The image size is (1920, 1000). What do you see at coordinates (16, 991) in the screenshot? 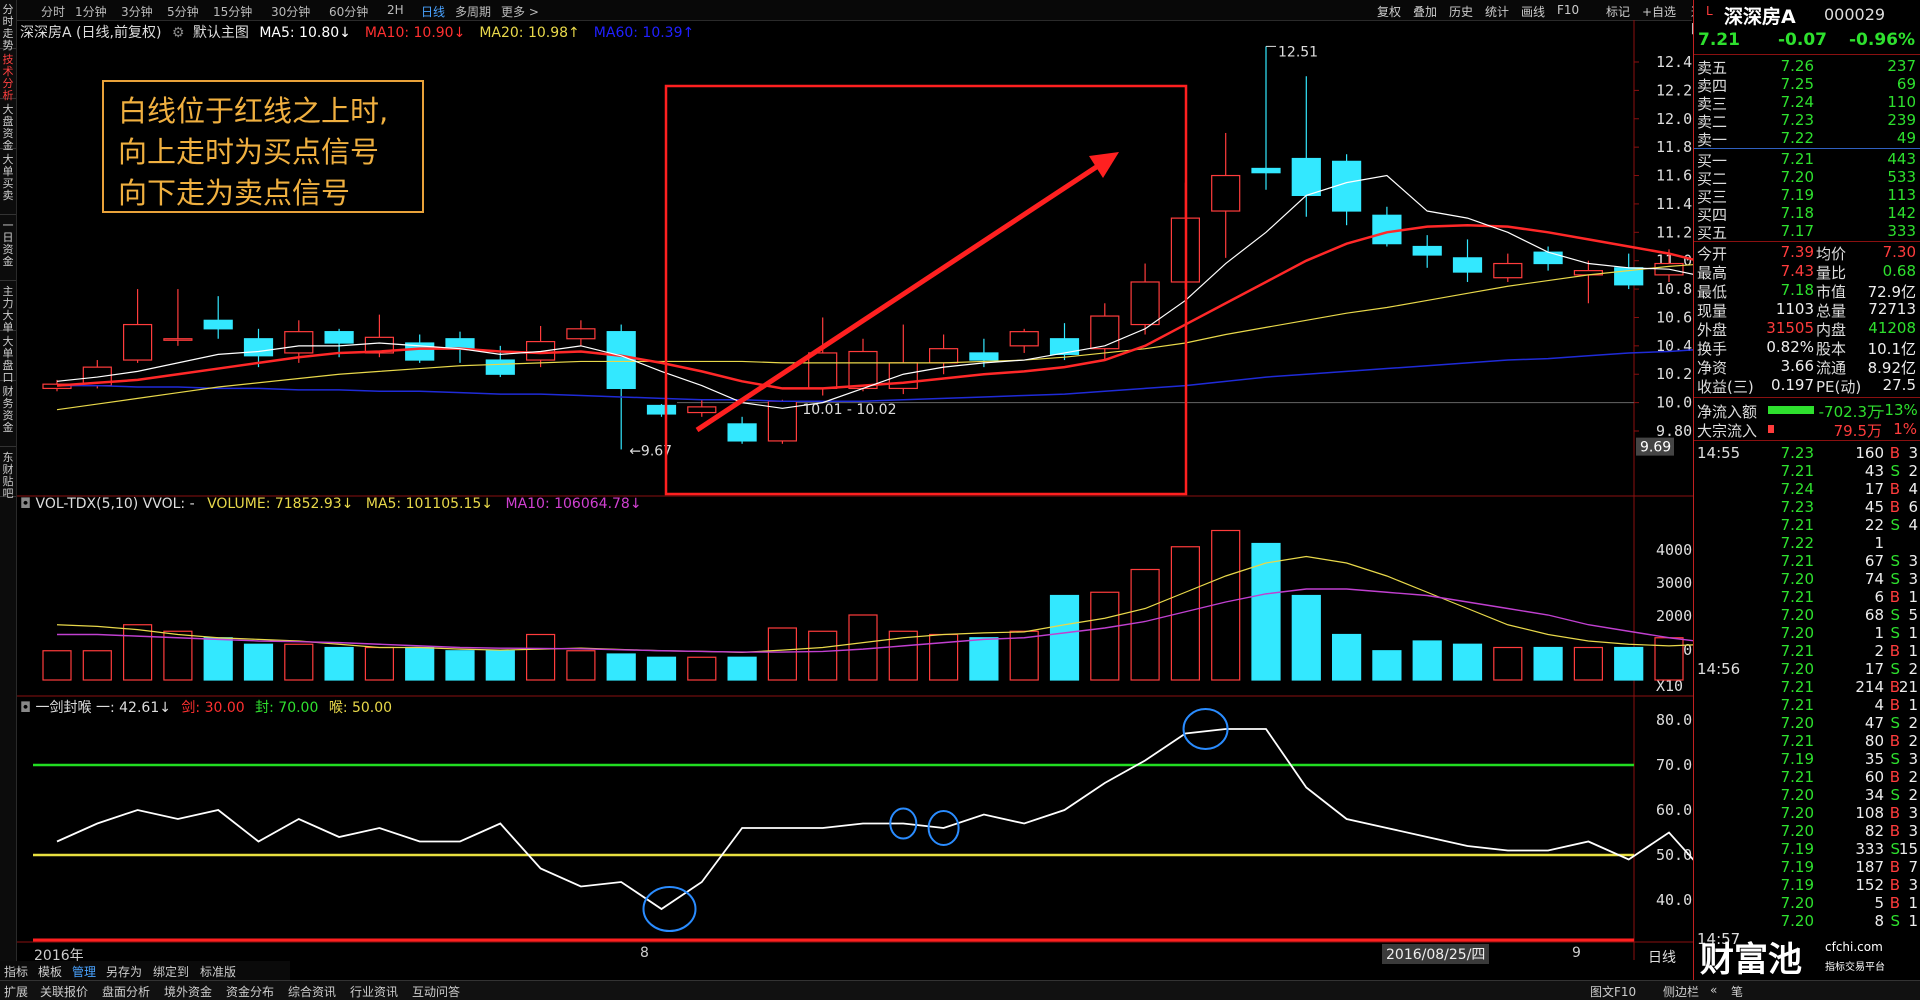
I see `bottom-item-0: 扩展` at bounding box center [16, 991].